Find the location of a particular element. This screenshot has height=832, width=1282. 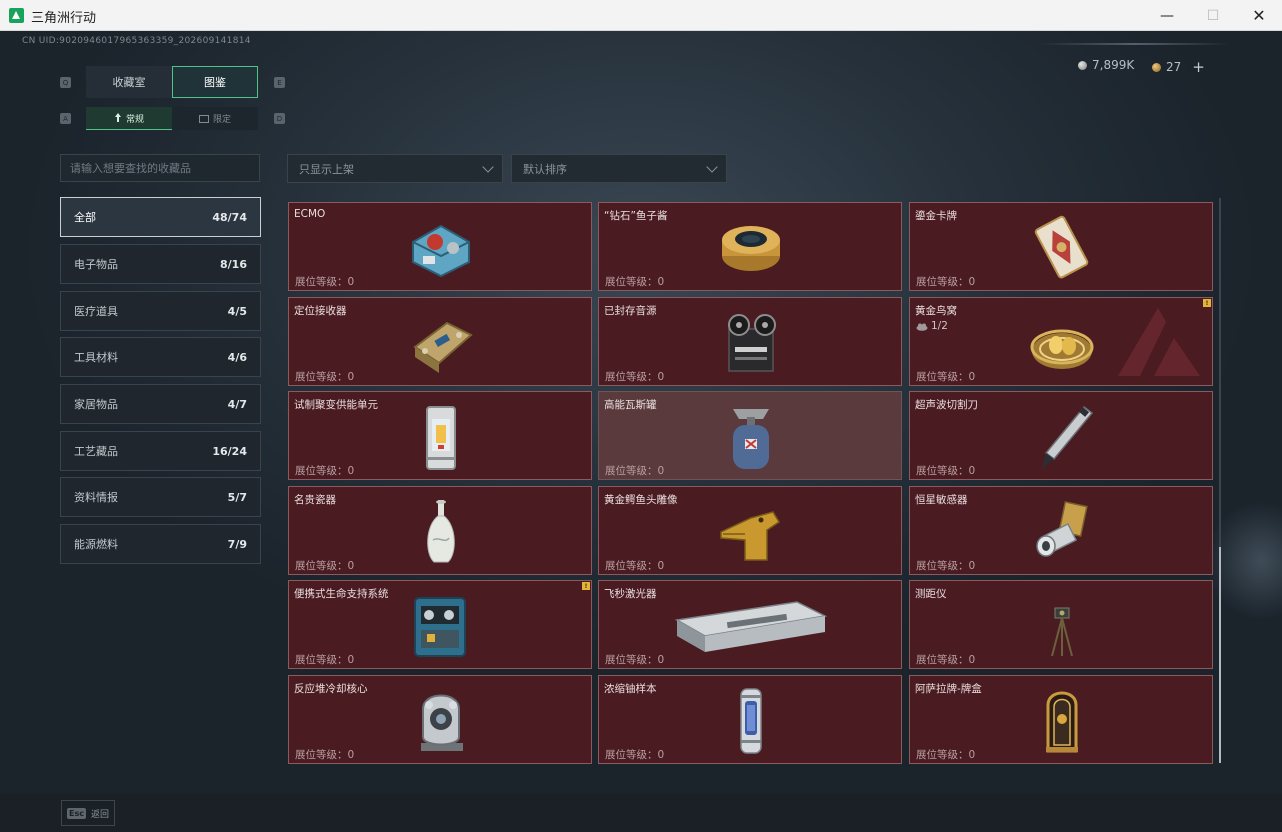

star-sensor-icon is located at coordinates (1062, 529).